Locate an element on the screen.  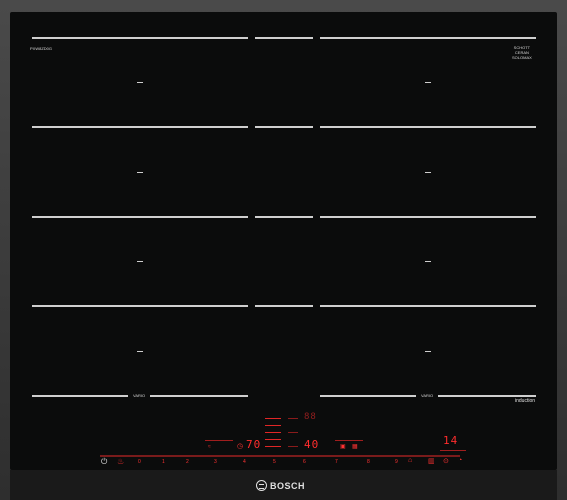
slider-level-2: 2 is located at coordinates (187, 462).